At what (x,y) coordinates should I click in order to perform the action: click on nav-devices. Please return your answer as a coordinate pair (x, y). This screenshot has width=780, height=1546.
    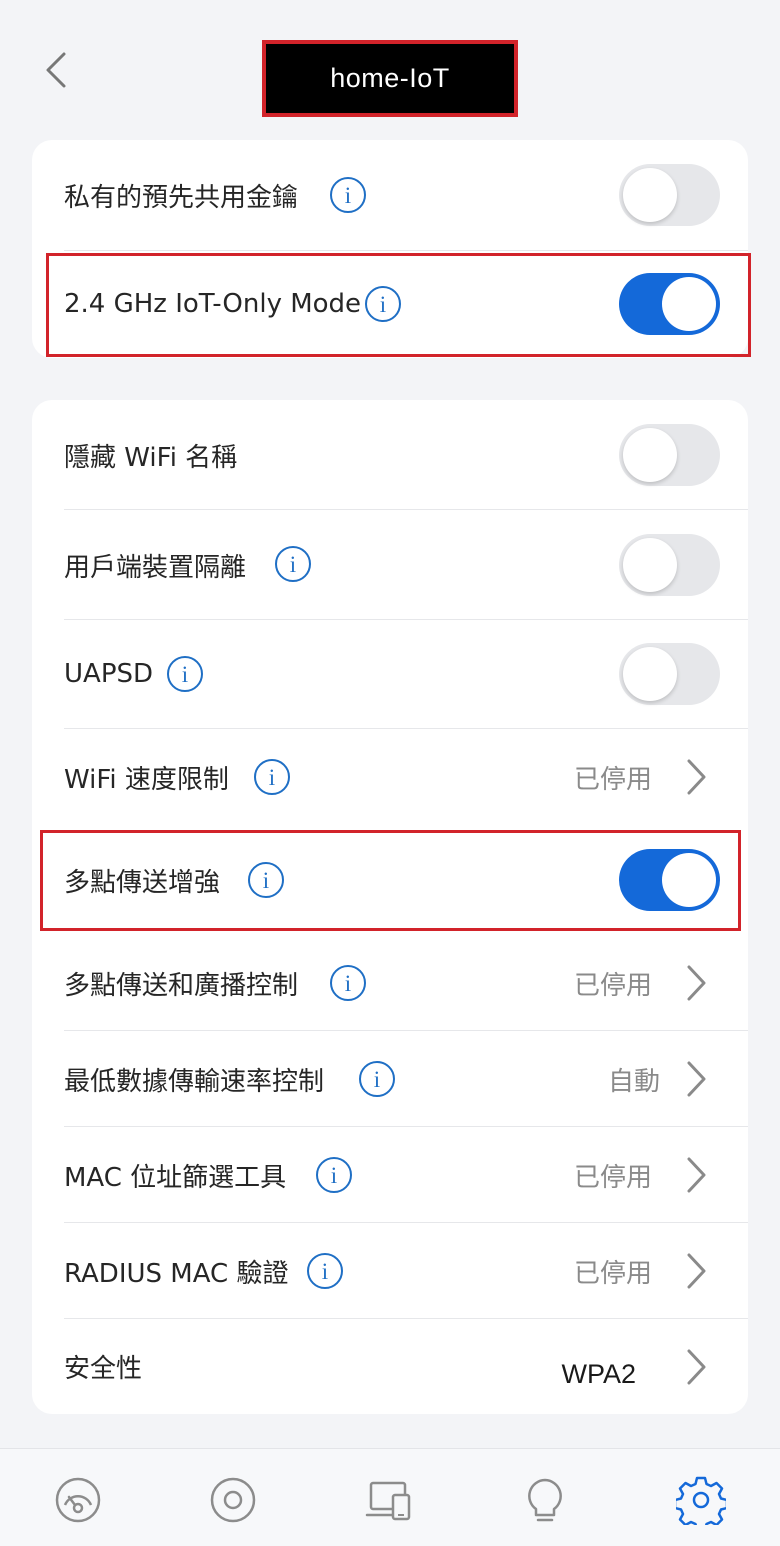
    Looking at the image, I should click on (233, 1500).